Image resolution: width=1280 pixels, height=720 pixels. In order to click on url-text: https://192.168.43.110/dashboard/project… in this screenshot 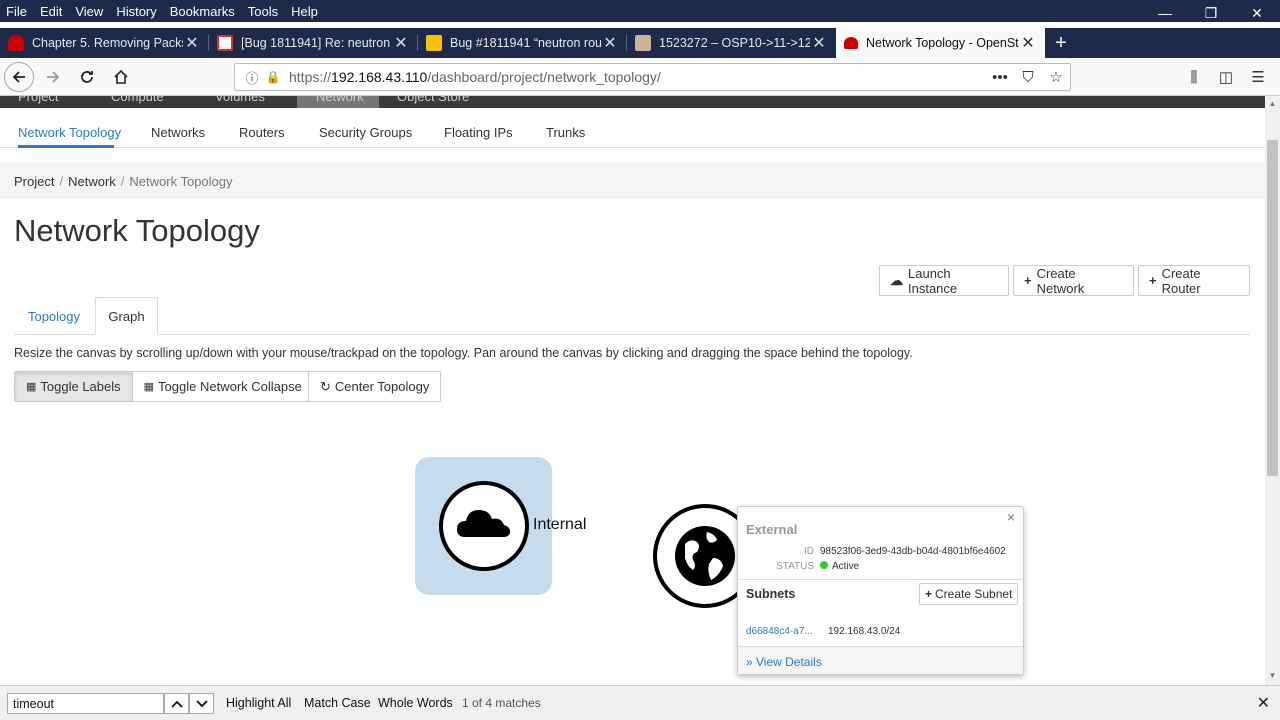, I will do `click(637, 77)`.